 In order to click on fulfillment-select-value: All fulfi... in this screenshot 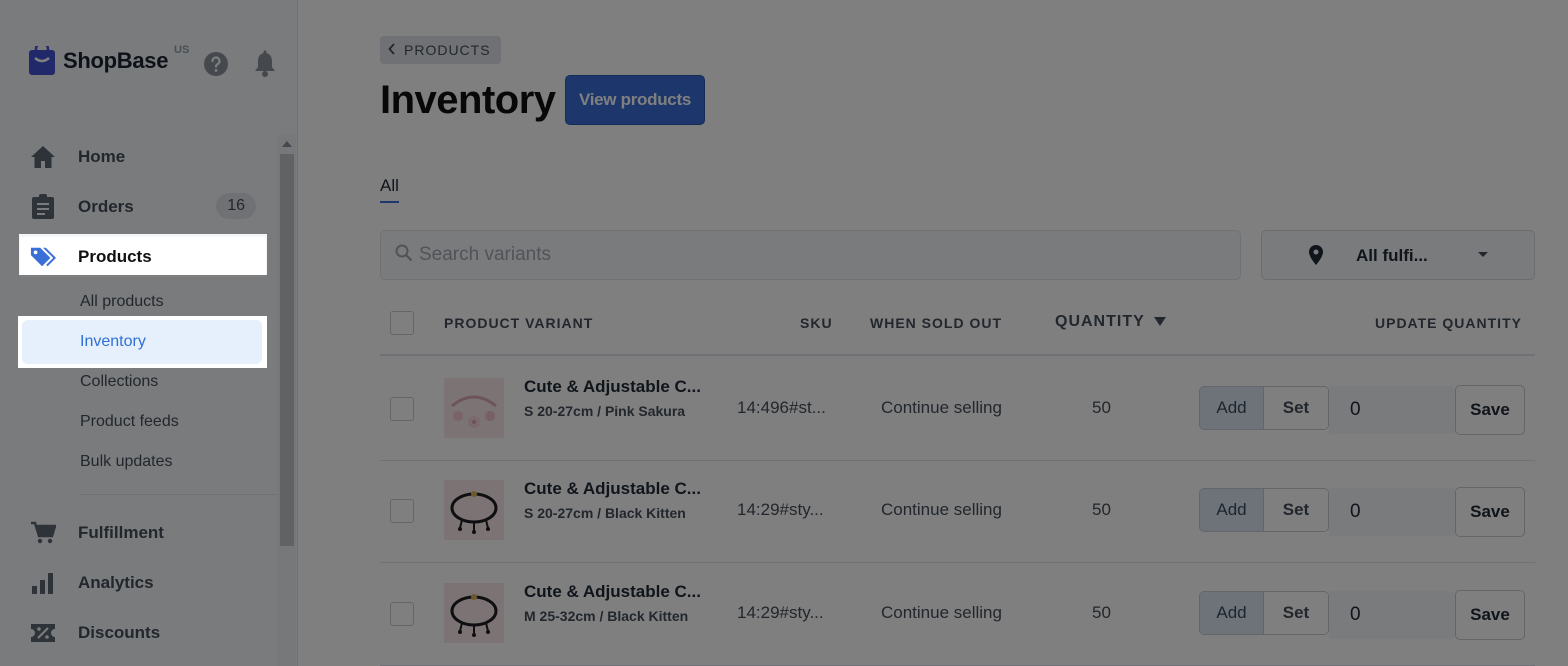, I will do `click(1392, 255)`.